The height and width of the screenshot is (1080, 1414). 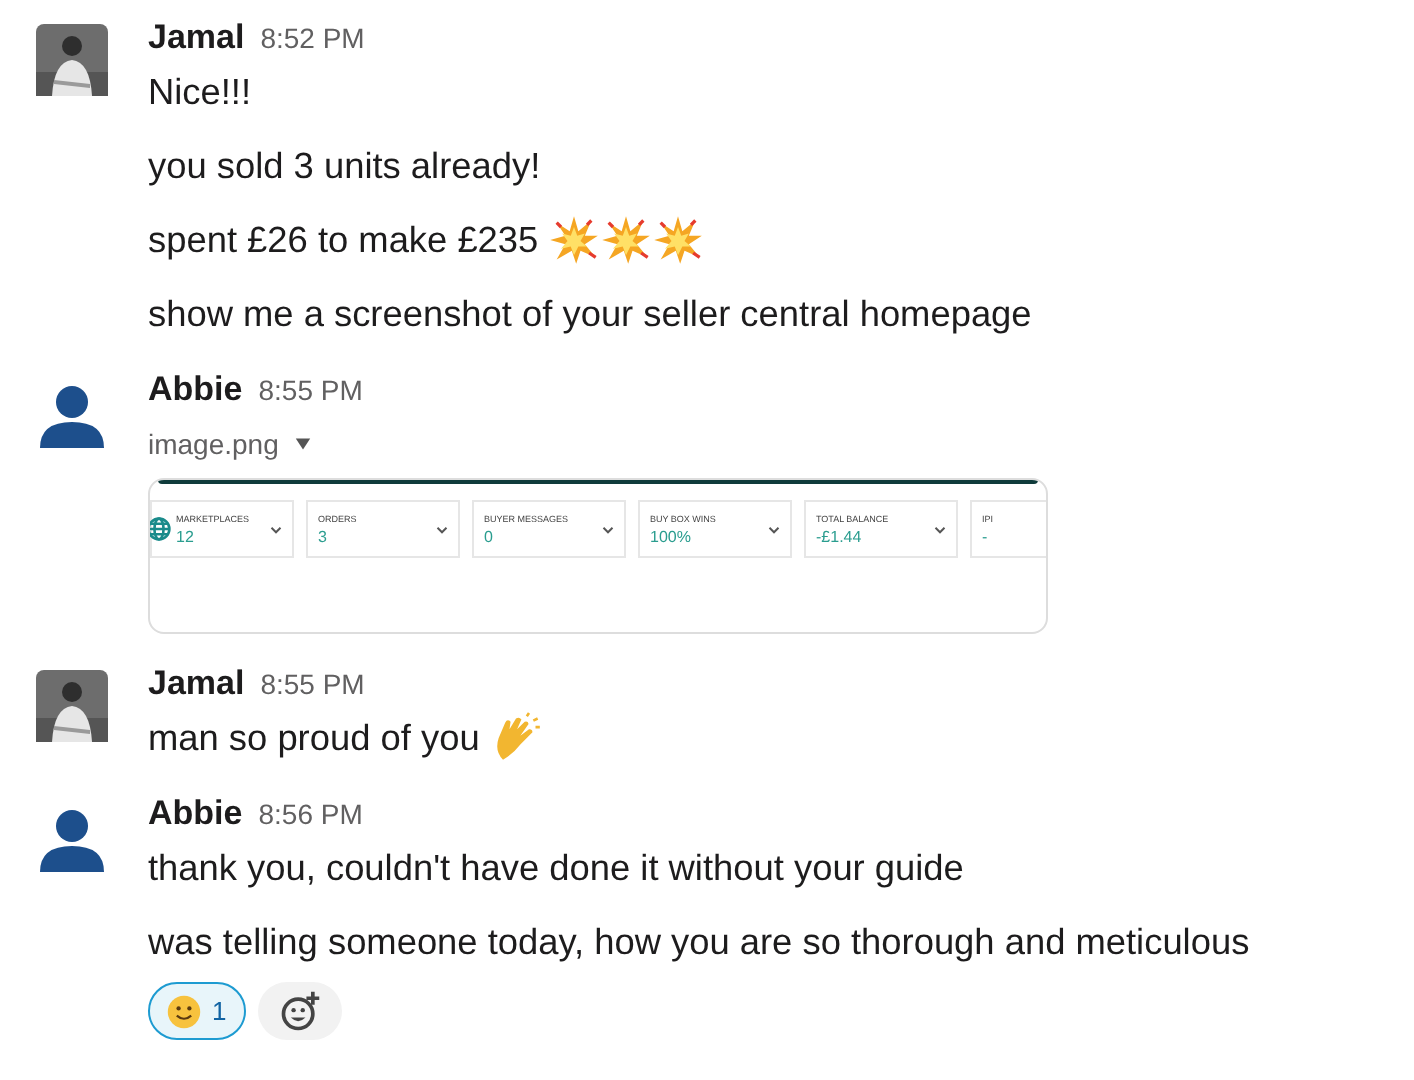 I want to click on add-emoji-icon, so click(x=300, y=1011).